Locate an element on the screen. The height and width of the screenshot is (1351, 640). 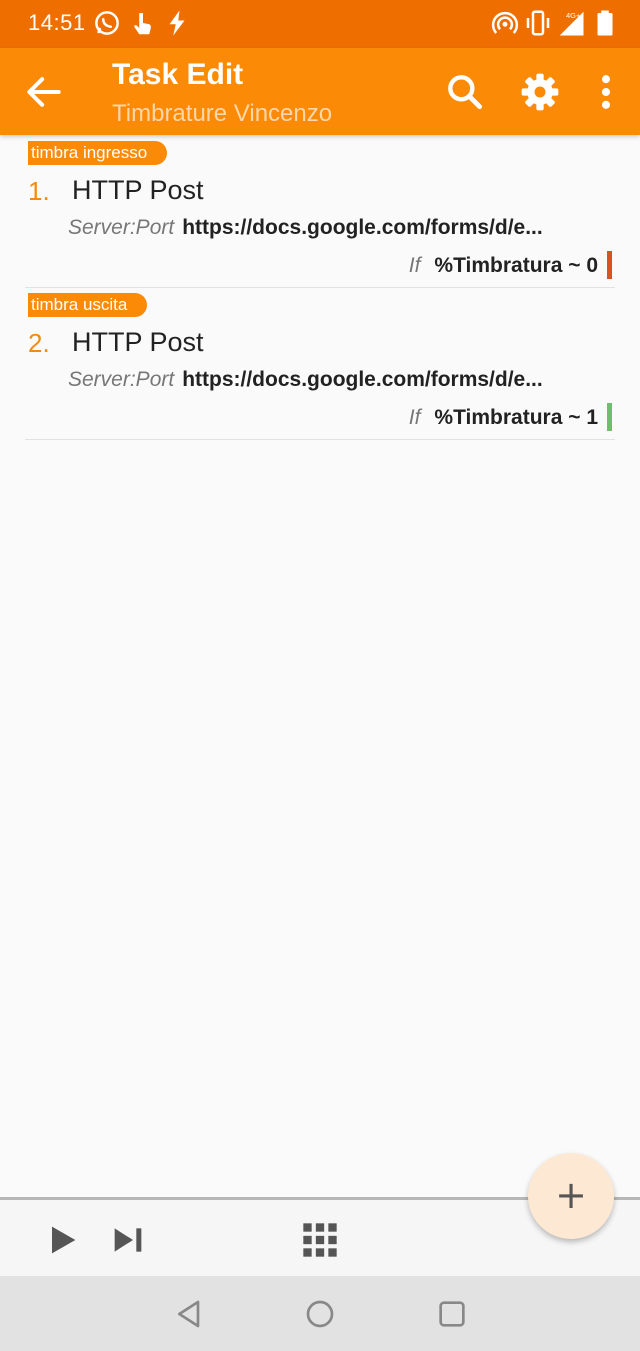
recents-square-icon is located at coordinates (452, 1314).